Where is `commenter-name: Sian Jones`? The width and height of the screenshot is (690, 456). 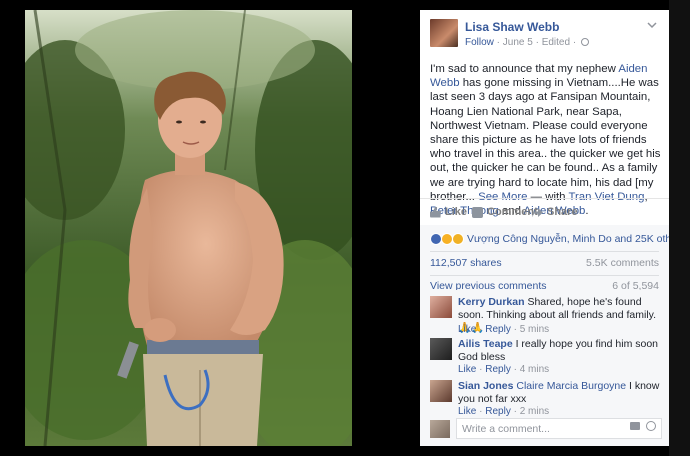
commenter-name: Sian Jones is located at coordinates (485, 386).